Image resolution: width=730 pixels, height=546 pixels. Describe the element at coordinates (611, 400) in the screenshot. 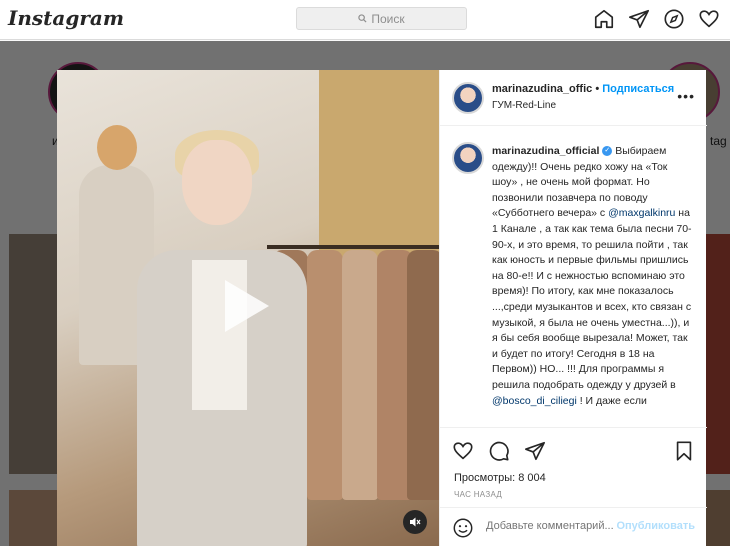

I see `caption-body: ! И даже если` at that location.